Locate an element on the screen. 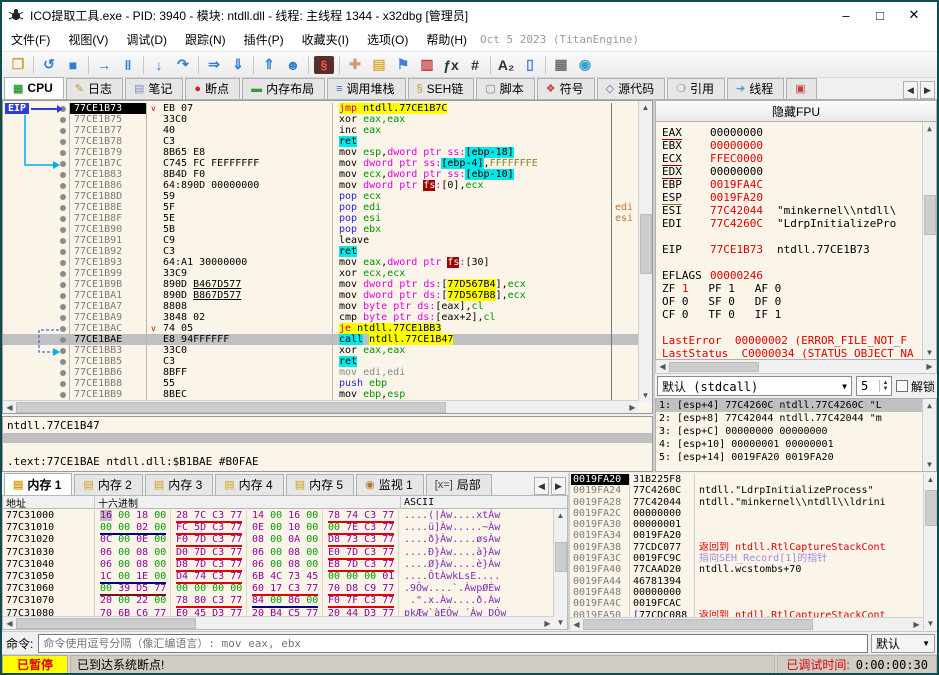  stack-vscrollbar: ▲ ▼ is located at coordinates (930, 551).